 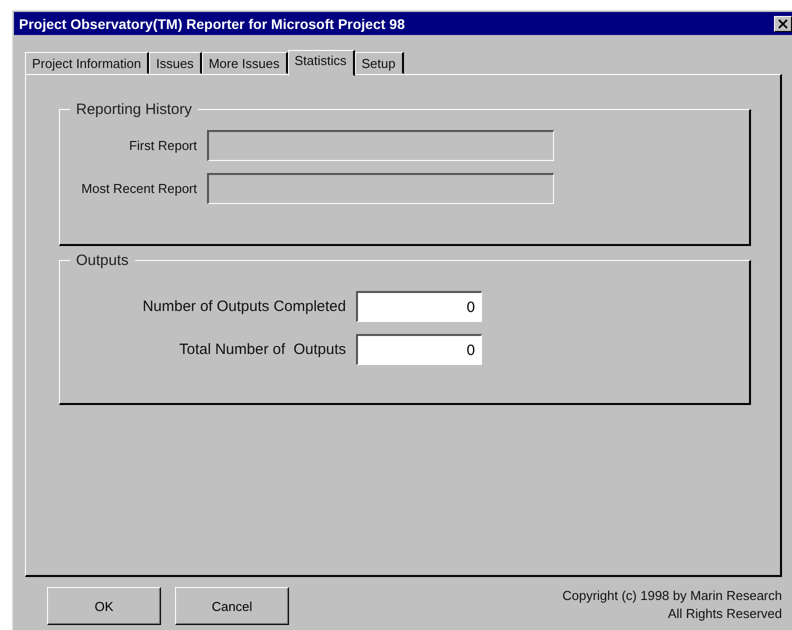 I want to click on dialog-button: Cancel, so click(x=232, y=606).